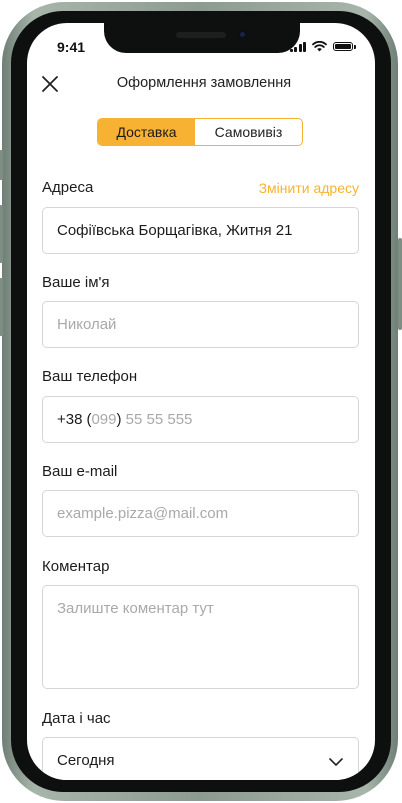 The height and width of the screenshot is (803, 402). I want to click on status-time: 9:41, so click(71, 47).